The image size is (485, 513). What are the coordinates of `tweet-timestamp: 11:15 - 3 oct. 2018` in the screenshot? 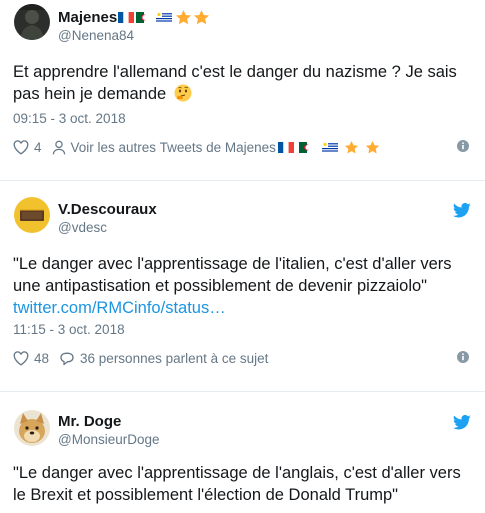 It's located at (69, 329).